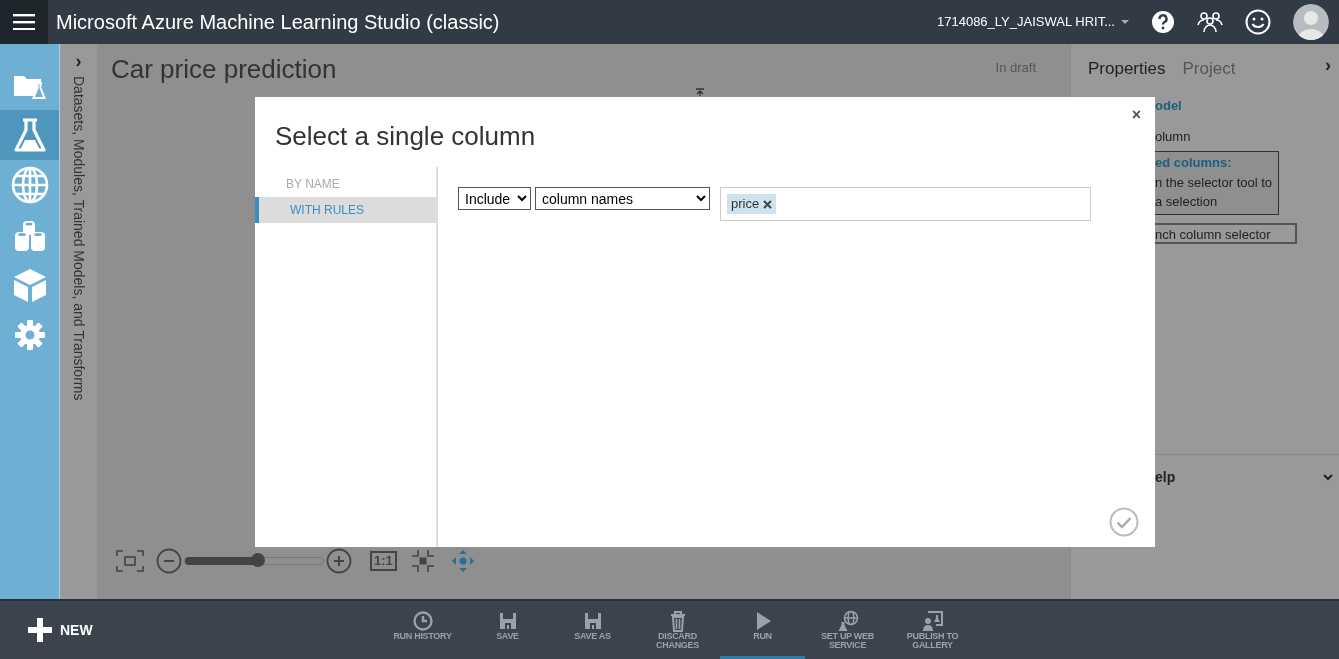  I want to click on launch-selector-button: nch column selector, so click(1226, 233).